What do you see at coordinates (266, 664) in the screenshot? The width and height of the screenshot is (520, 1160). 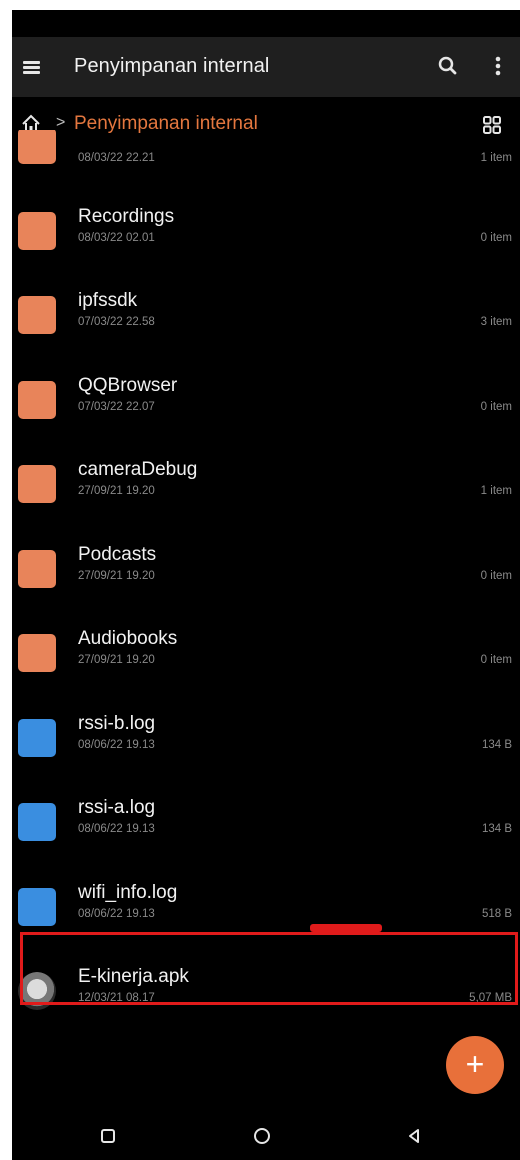 I see `list-item: Audiobooks 27/09/21 19.20 0 item` at bounding box center [266, 664].